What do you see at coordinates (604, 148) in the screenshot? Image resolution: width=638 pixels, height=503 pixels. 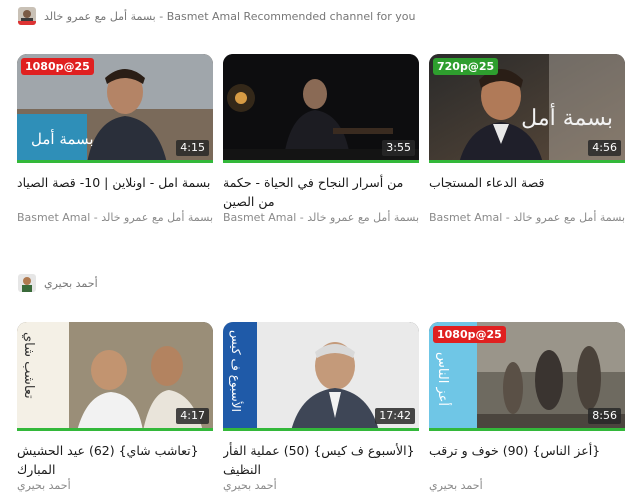 I see `video-duration: 4:56` at bounding box center [604, 148].